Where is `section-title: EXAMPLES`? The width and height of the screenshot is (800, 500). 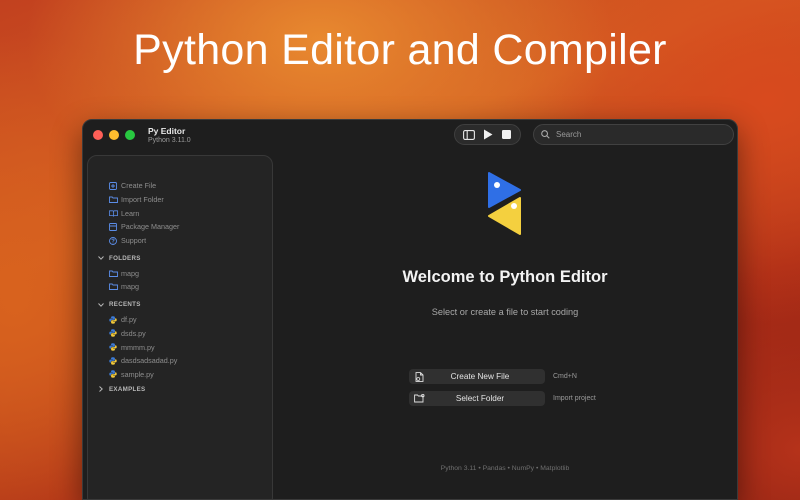
section-title: EXAMPLES is located at coordinates (127, 389).